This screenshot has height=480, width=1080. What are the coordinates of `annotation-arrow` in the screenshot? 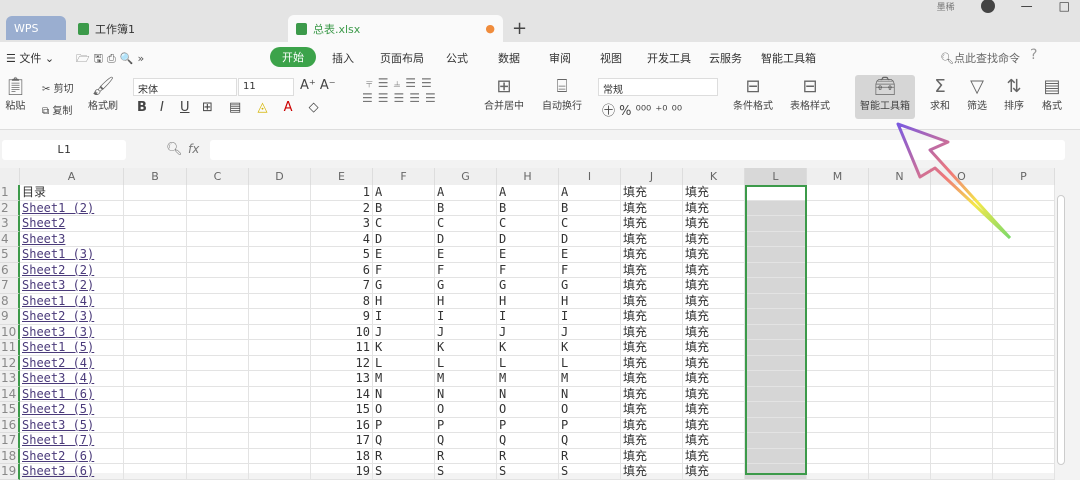 It's located at (954, 181).